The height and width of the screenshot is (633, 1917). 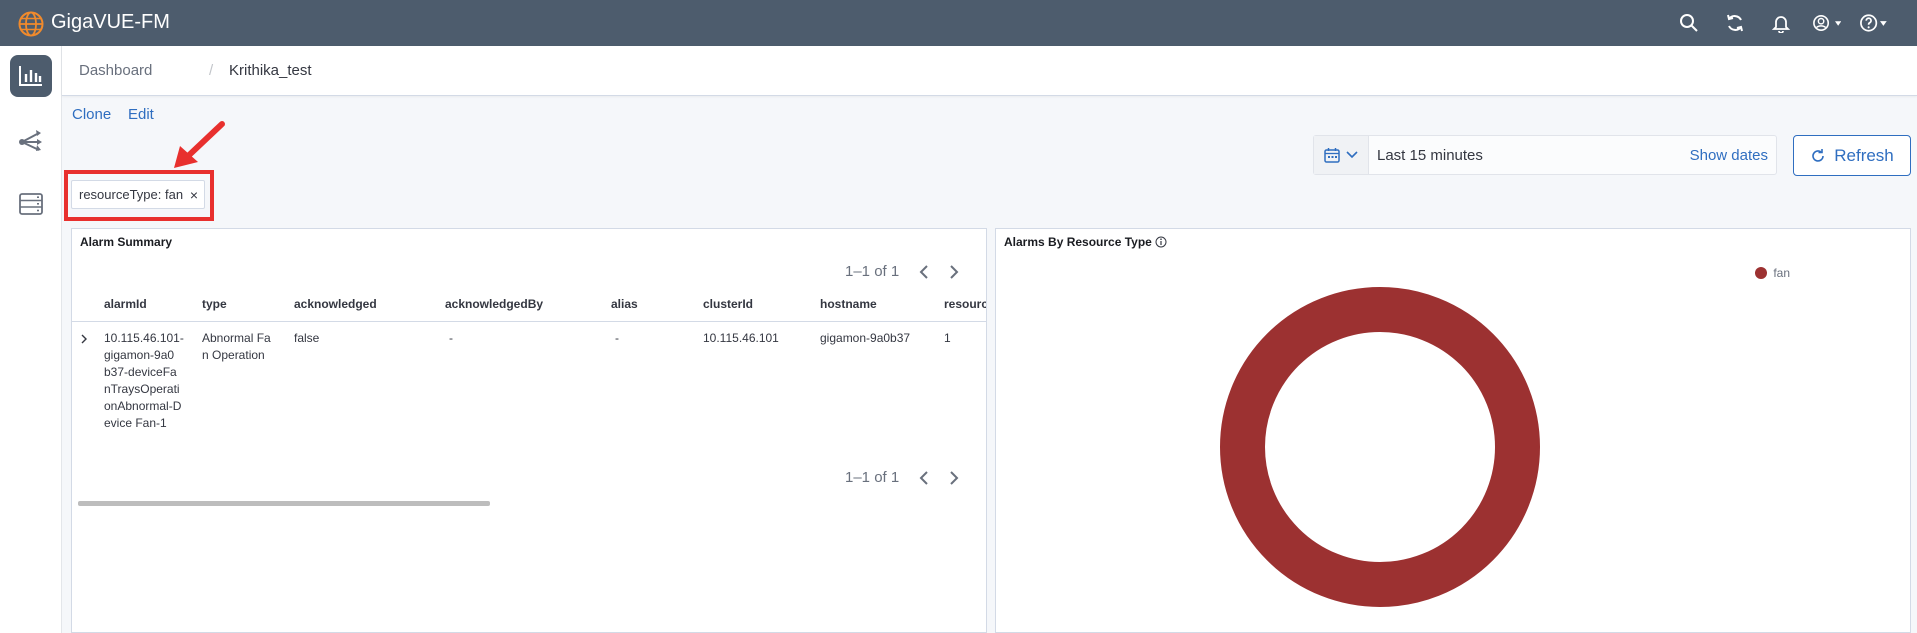 I want to click on traffic-flow-nav-icon, so click(x=31, y=140).